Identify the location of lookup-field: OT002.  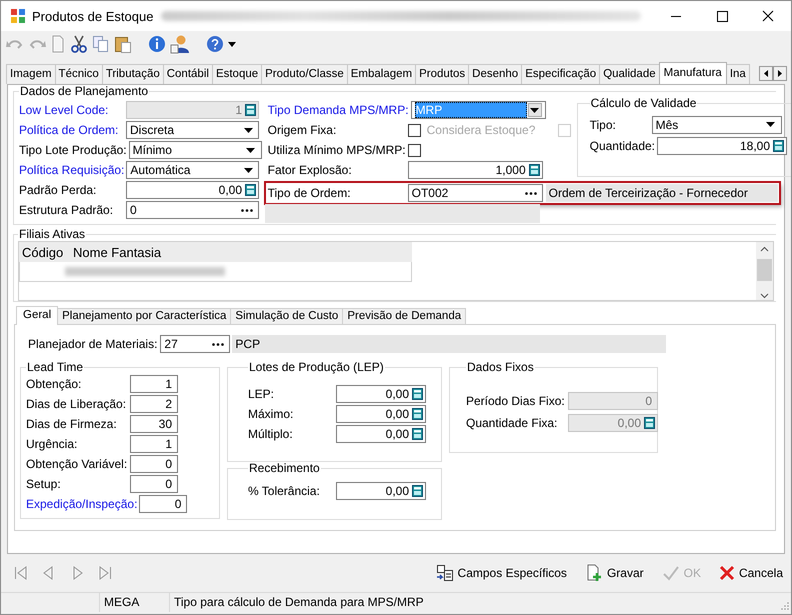
(475, 193).